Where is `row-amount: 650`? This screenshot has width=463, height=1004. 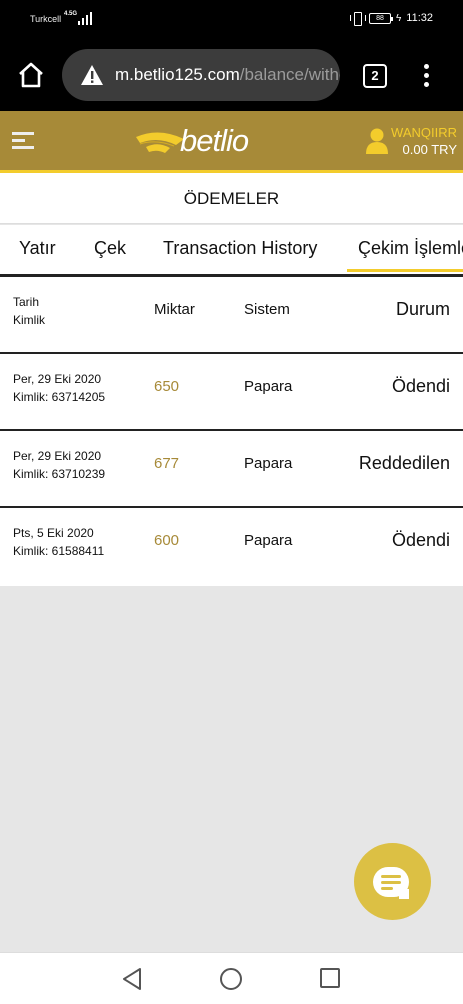
row-amount: 650 is located at coordinates (167, 386).